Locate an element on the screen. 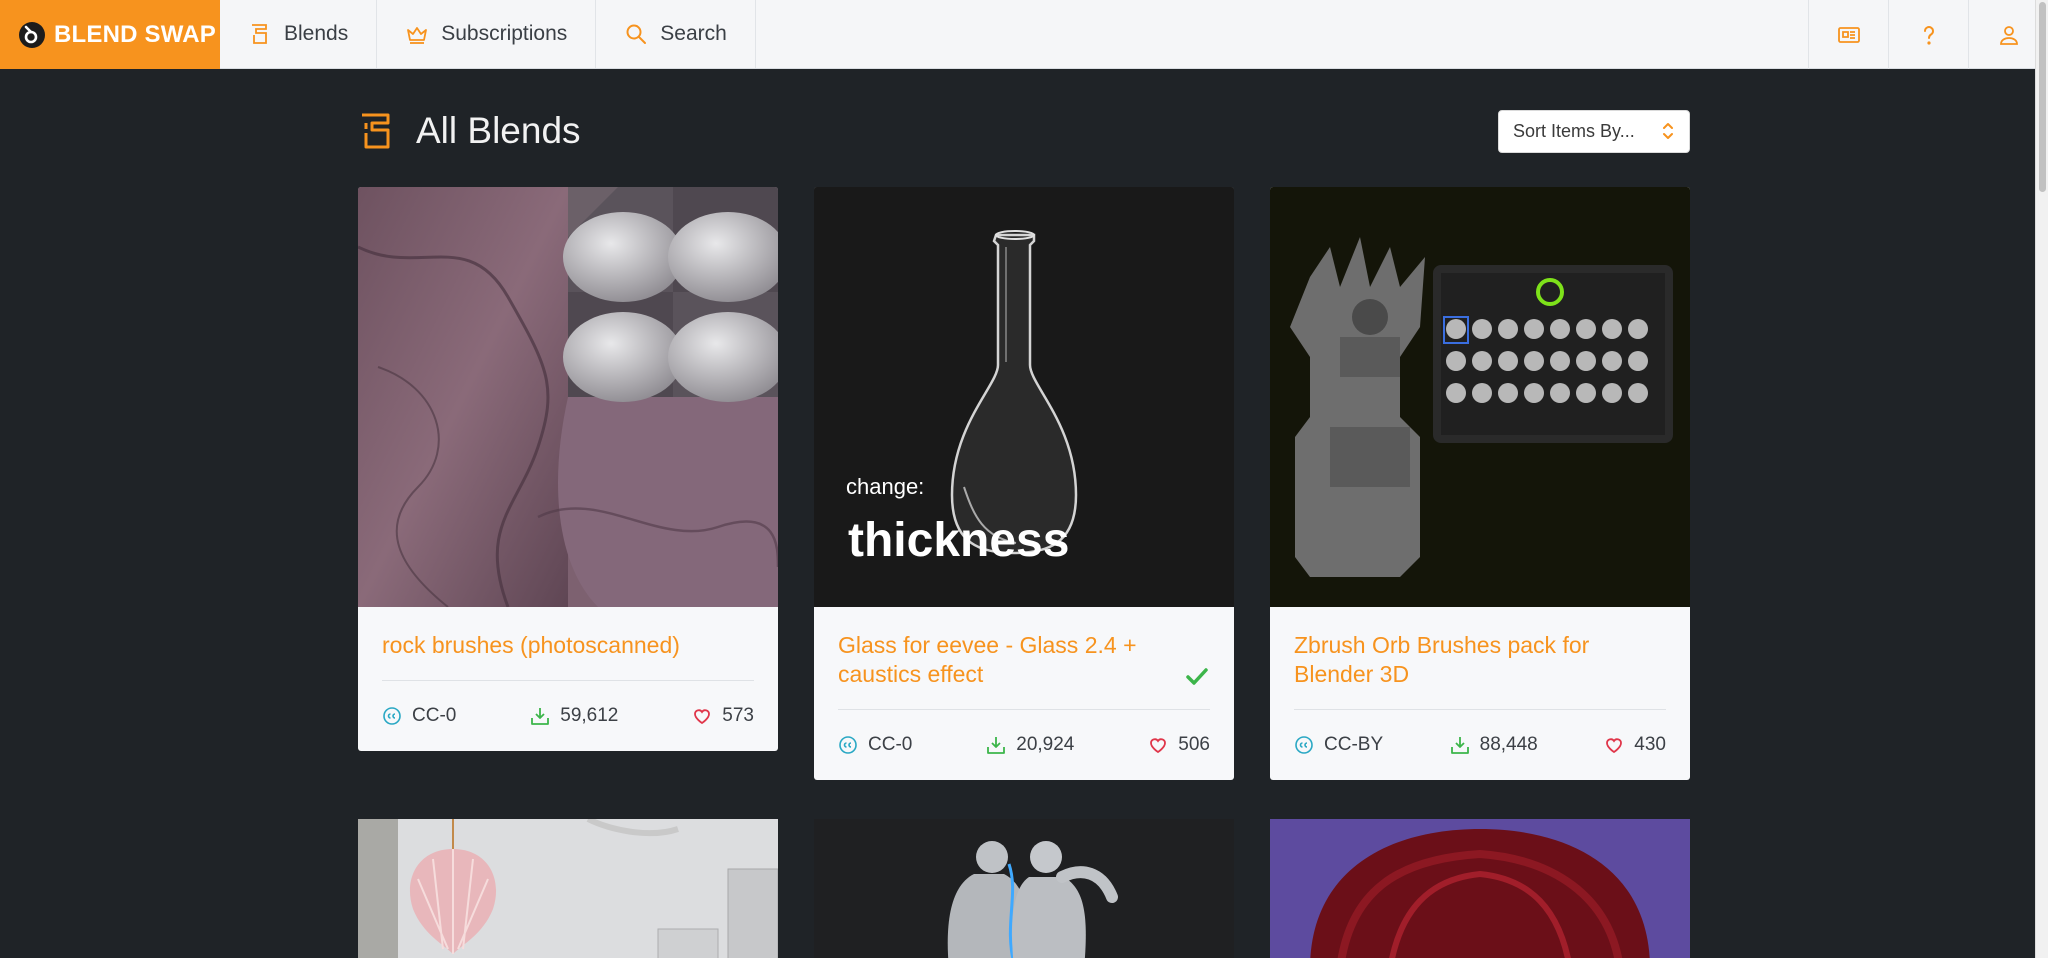  card-stats: CC-0 59,612 573 is located at coordinates (568, 716).